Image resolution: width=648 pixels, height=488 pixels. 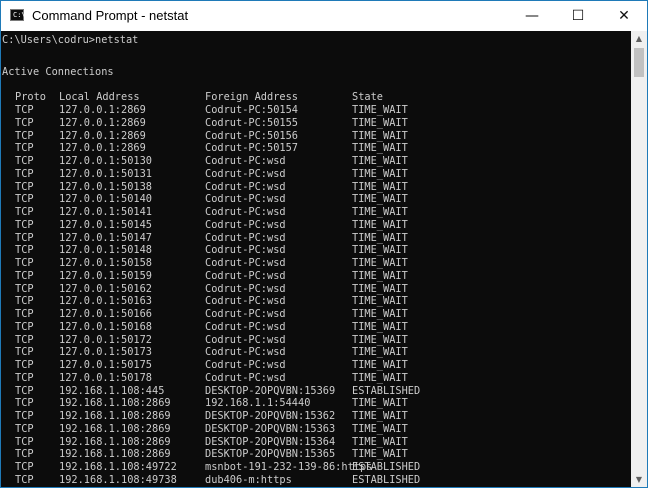 What do you see at coordinates (102, 135) in the screenshot?
I see `local-address-cell: 127.0.0.1:2869` at bounding box center [102, 135].